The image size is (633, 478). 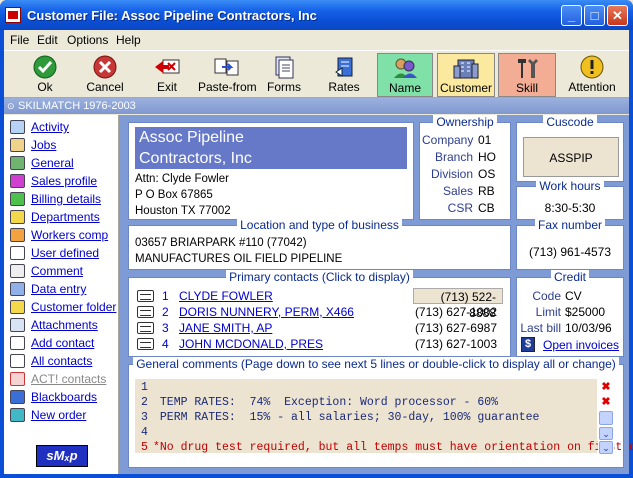 What do you see at coordinates (64, 199) in the screenshot?
I see `sidebar-item-billing-details: Billing details` at bounding box center [64, 199].